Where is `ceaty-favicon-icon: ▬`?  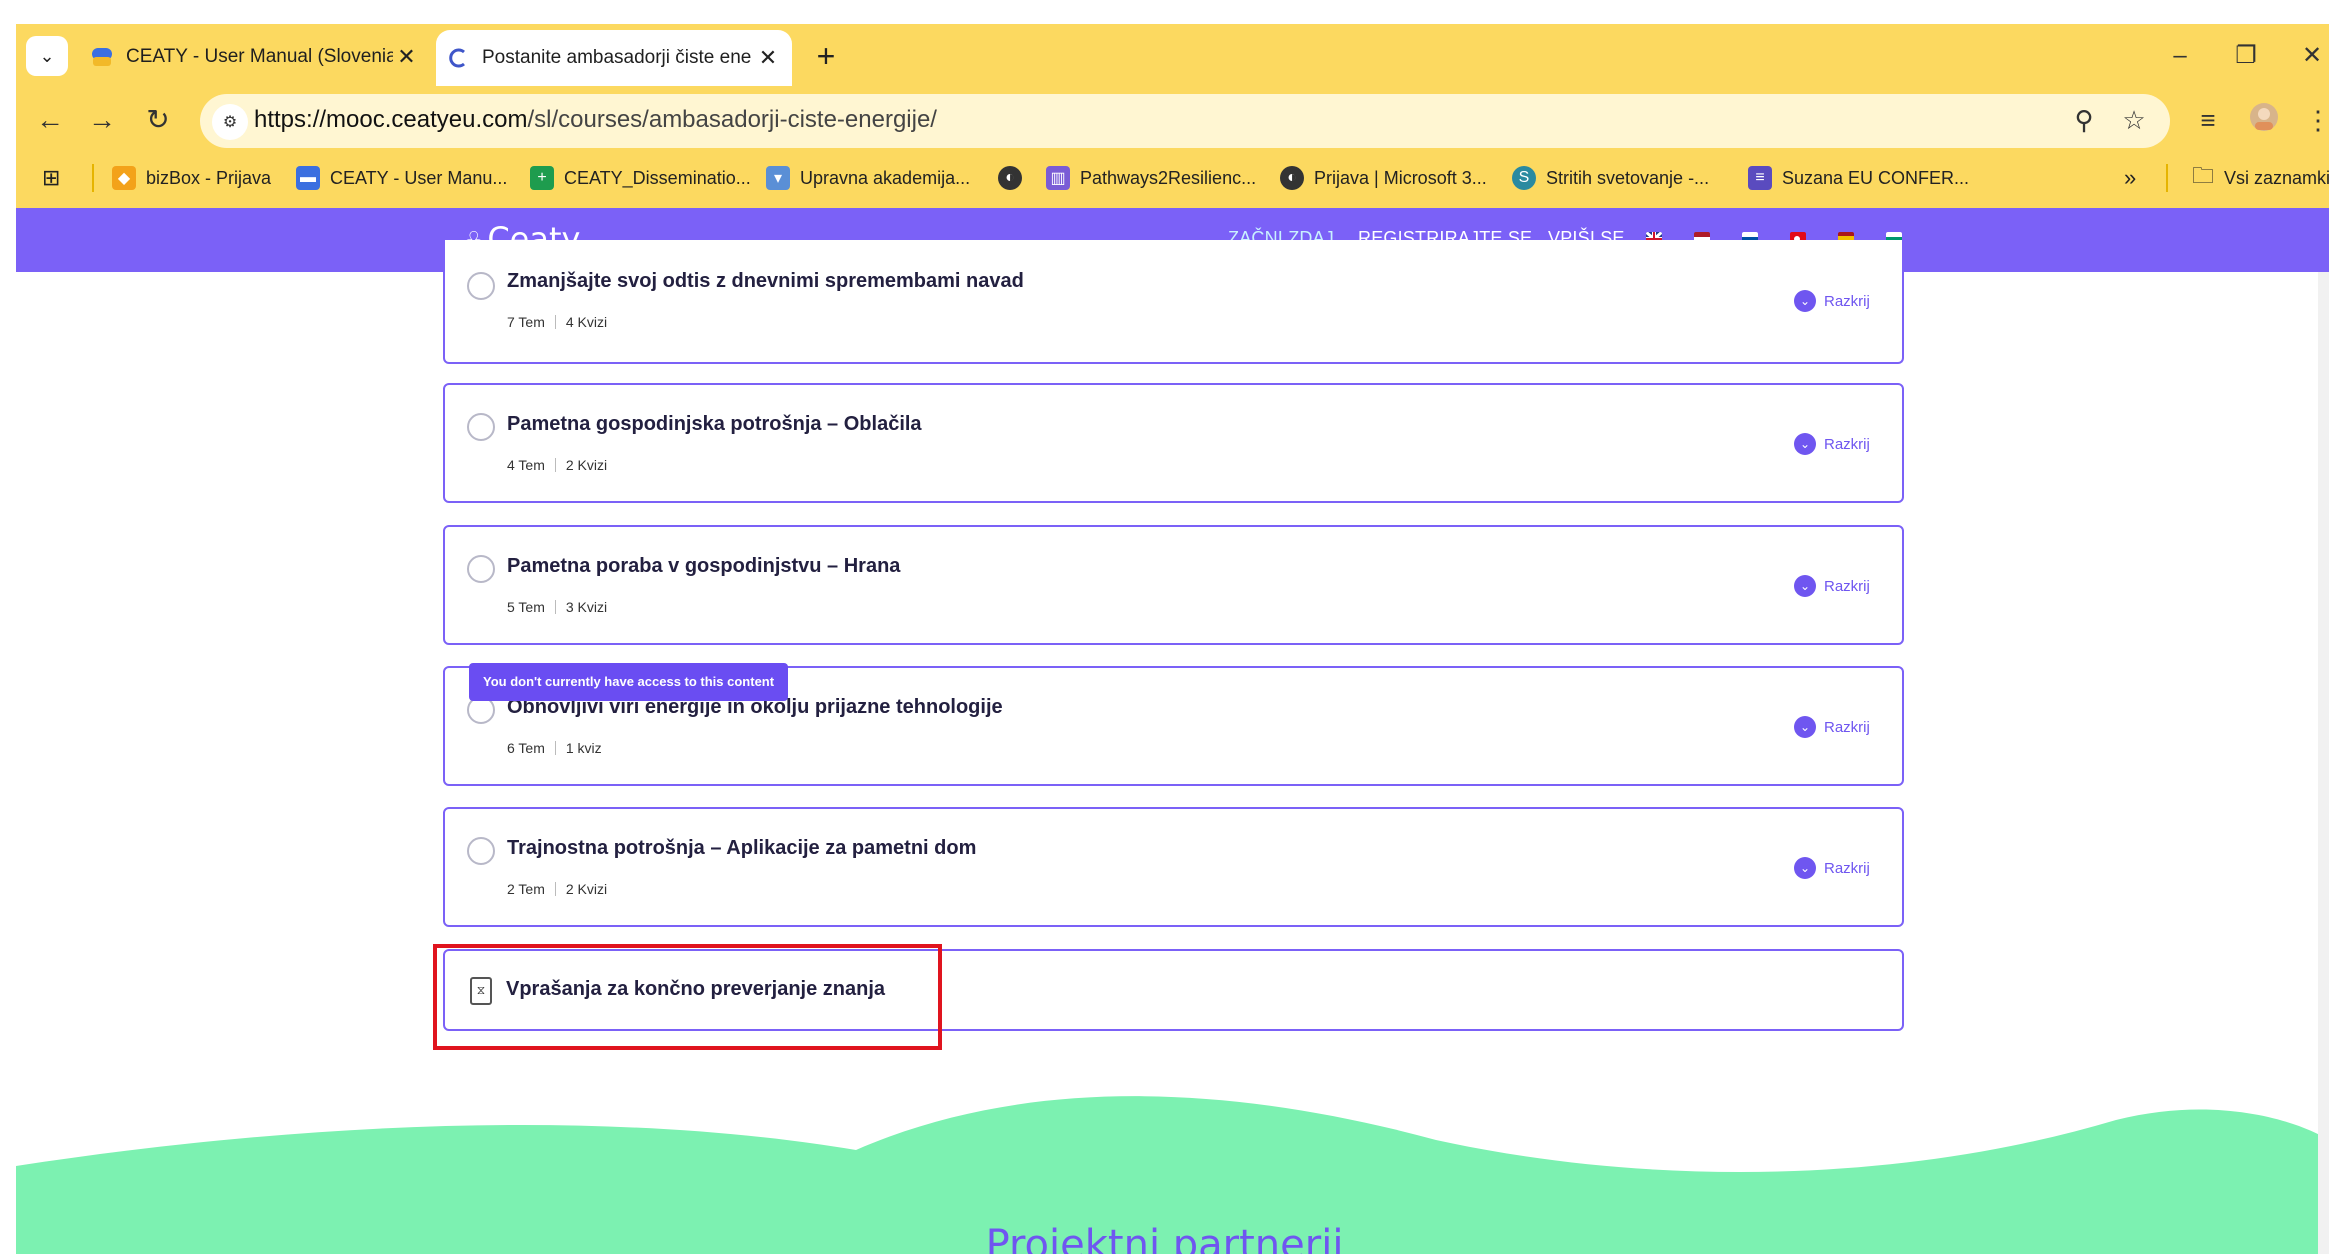 ceaty-favicon-icon: ▬ is located at coordinates (308, 178).